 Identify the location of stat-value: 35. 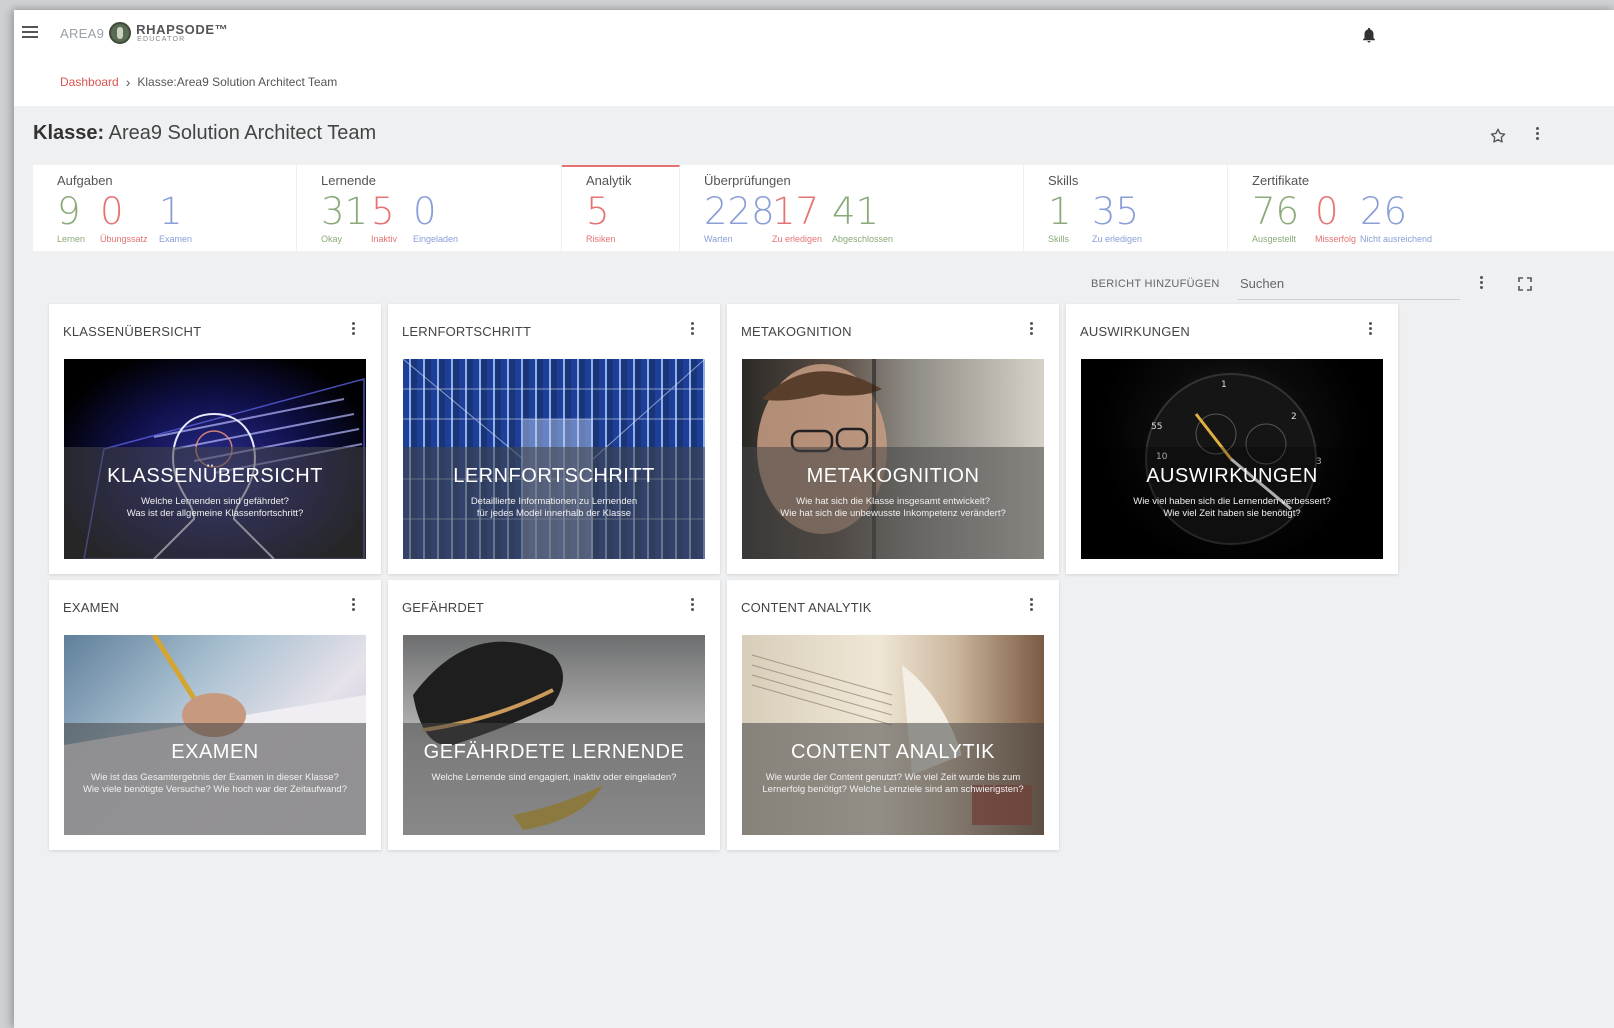
(1116, 211).